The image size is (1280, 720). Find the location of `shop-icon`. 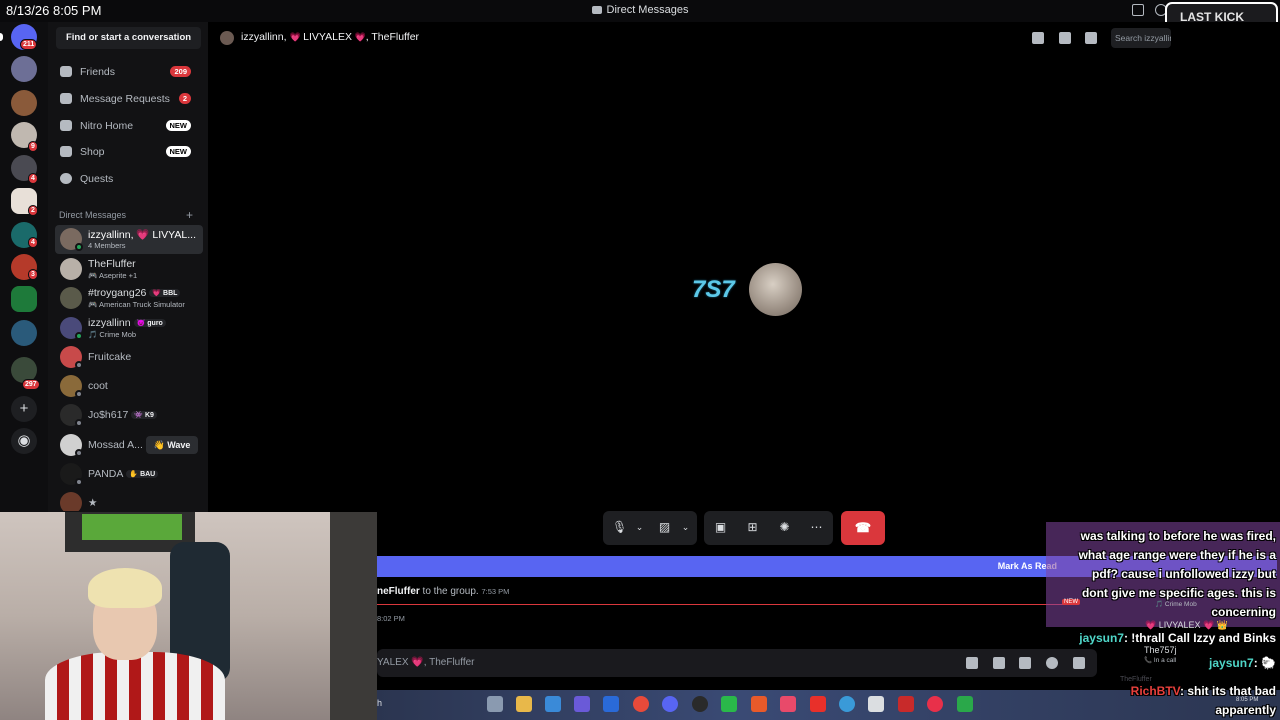

shop-icon is located at coordinates (66, 151).